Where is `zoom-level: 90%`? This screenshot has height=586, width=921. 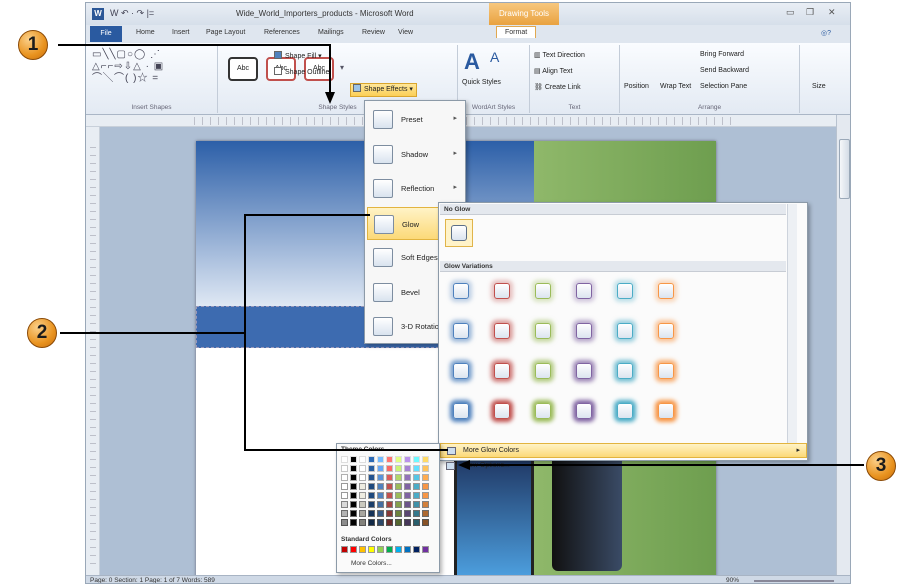 zoom-level: 90% is located at coordinates (732, 579).